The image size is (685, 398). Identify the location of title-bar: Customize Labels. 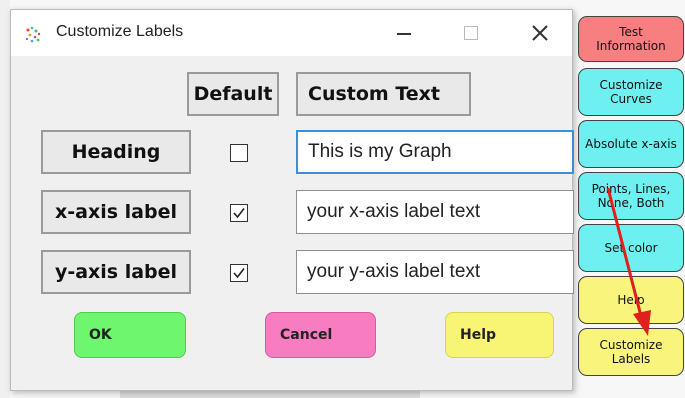
(291, 33).